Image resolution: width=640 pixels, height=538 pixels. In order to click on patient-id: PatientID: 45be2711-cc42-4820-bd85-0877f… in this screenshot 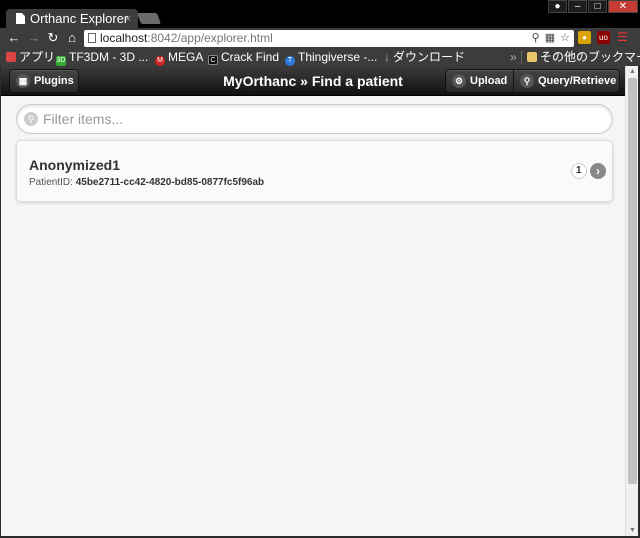, I will do `click(146, 182)`.